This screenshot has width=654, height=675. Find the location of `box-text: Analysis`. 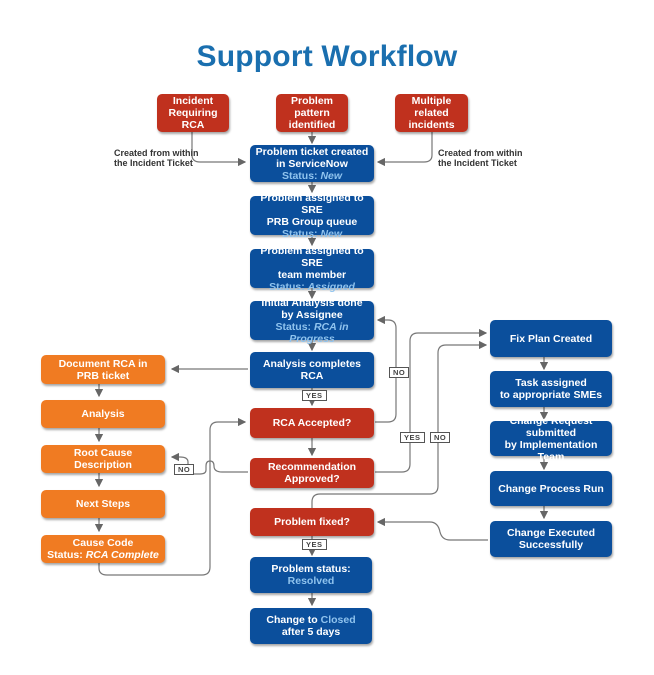

box-text: Analysis is located at coordinates (103, 414).